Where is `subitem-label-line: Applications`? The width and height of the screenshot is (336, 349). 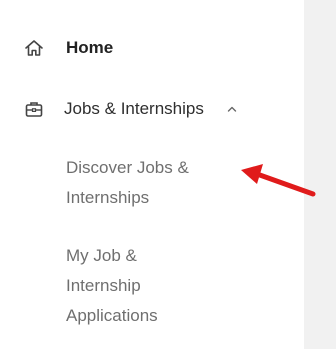 subitem-label-line: Applications is located at coordinates (112, 315).